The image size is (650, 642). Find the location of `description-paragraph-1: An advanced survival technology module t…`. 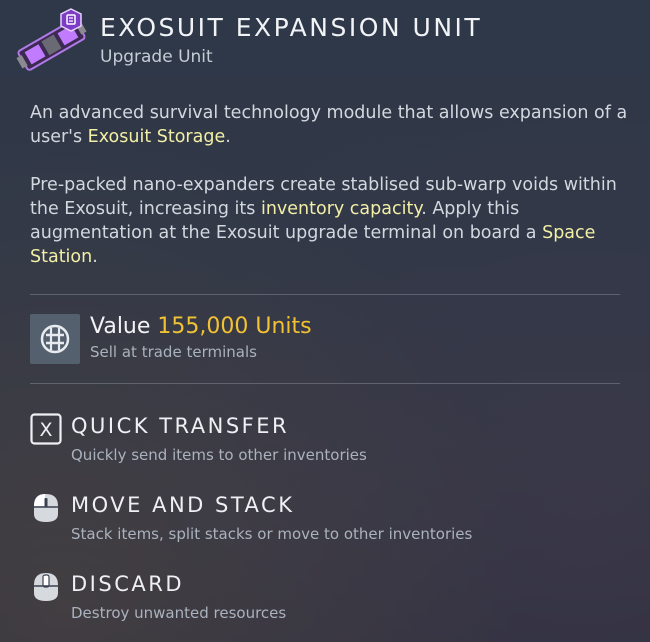

description-paragraph-1: An advanced survival technology module t… is located at coordinates (329, 125).